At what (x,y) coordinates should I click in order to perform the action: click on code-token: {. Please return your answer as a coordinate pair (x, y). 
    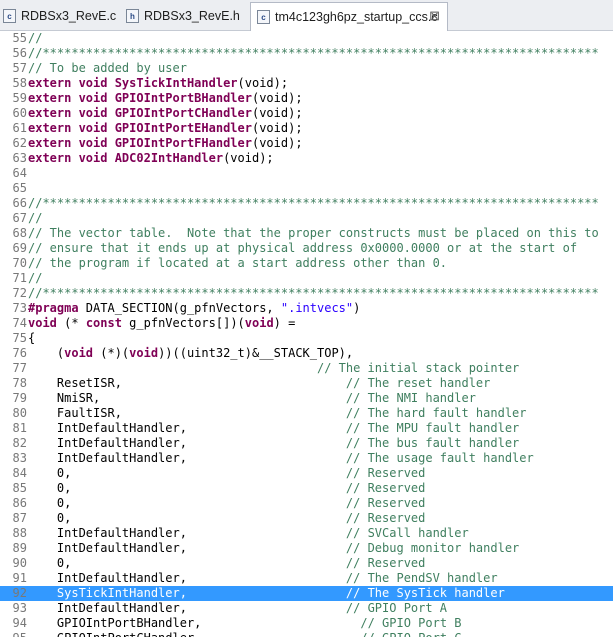
    Looking at the image, I should click on (32, 338).